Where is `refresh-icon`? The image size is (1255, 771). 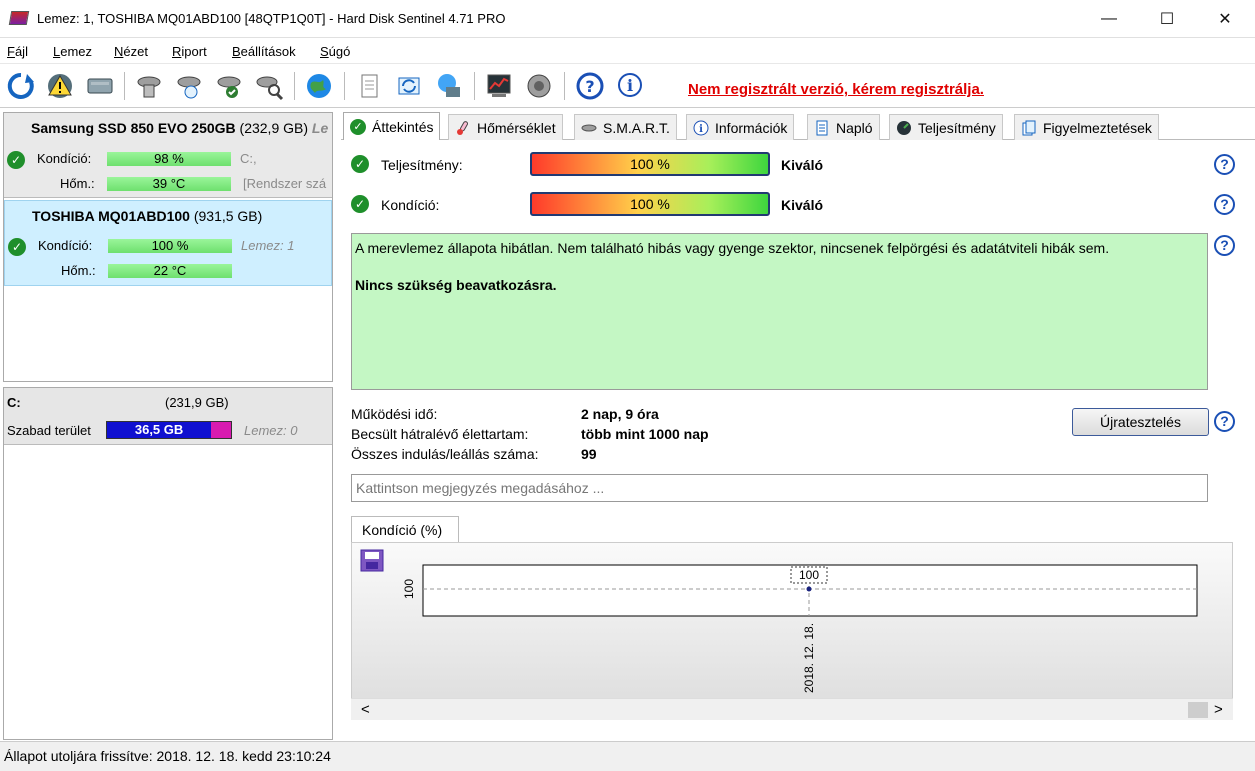 refresh-icon is located at coordinates (21, 86).